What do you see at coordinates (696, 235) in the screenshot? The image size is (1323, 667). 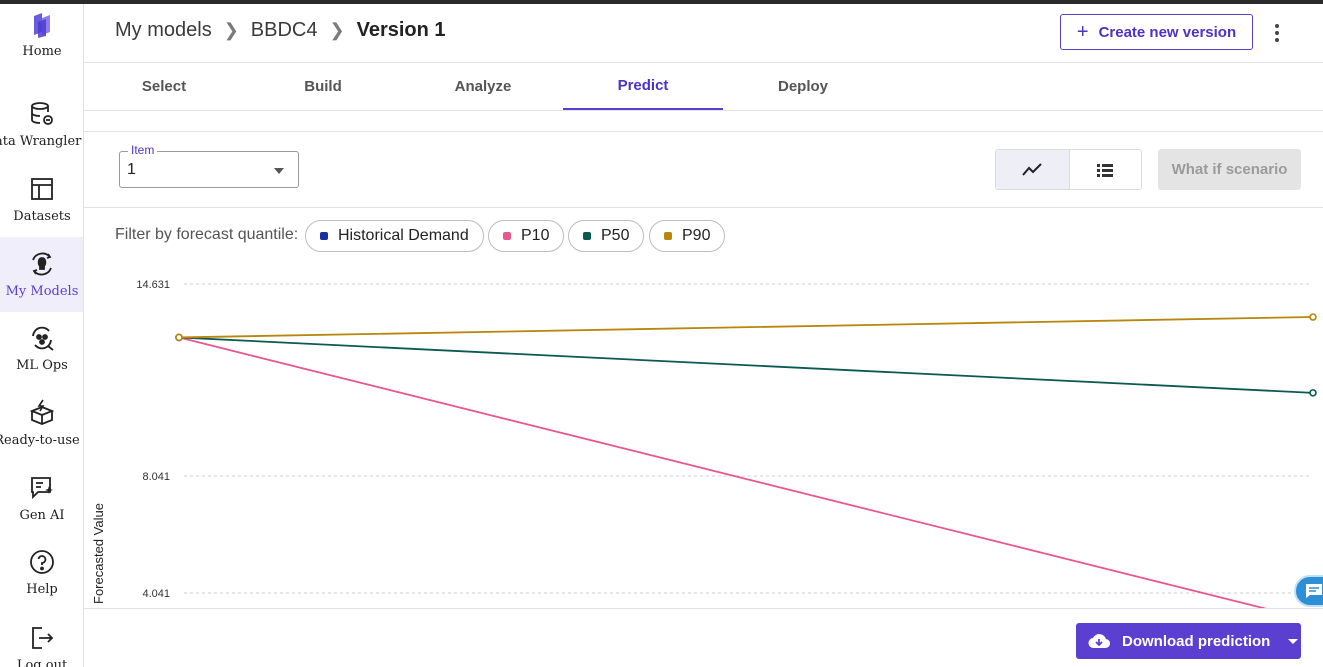 I see `chip-label: P90` at bounding box center [696, 235].